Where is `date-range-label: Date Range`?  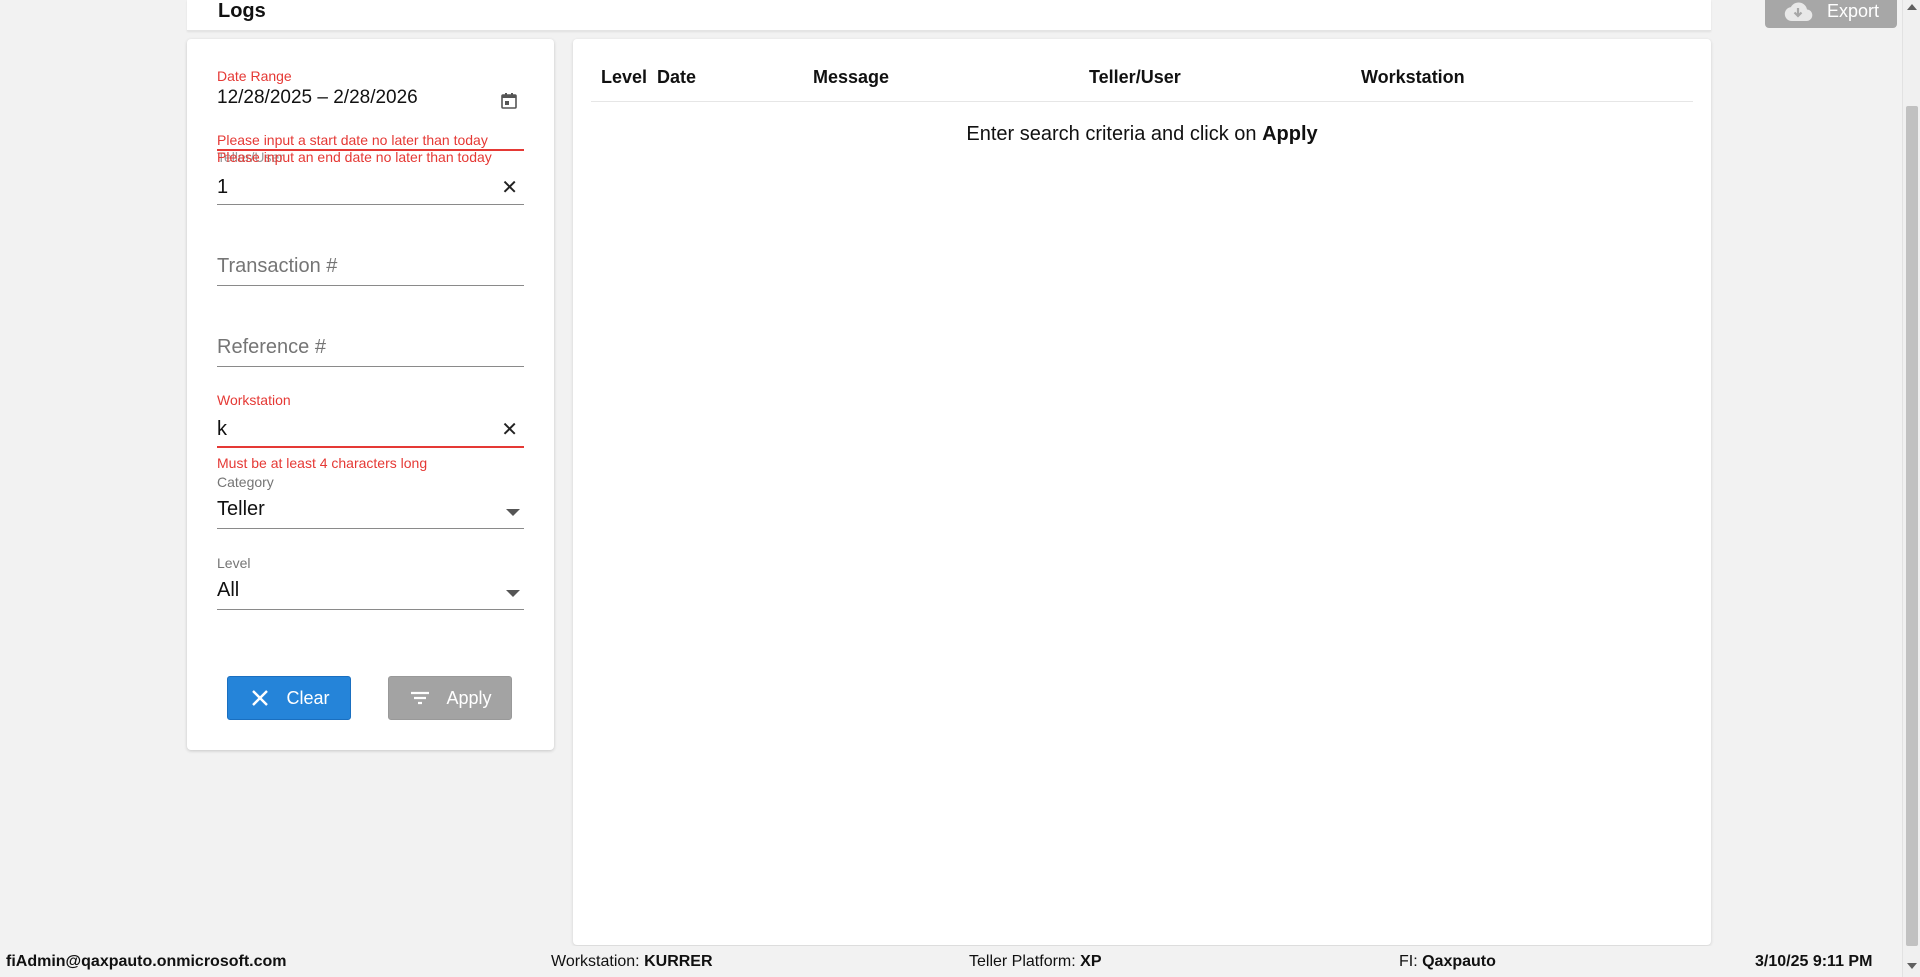
date-range-label: Date Range is located at coordinates (254, 76).